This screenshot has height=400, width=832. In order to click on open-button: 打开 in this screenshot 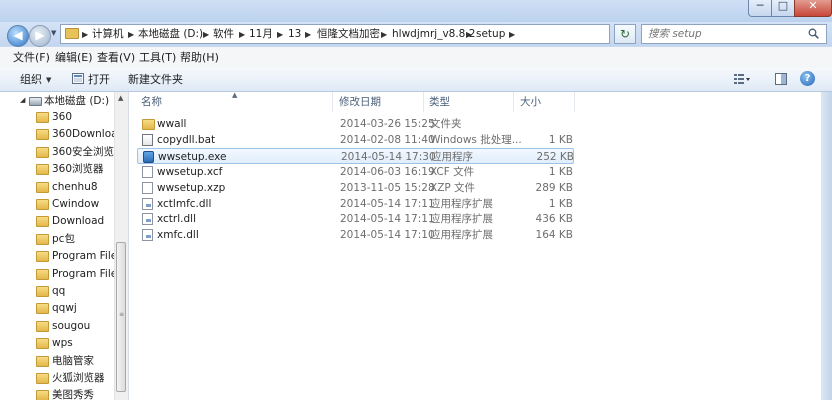, I will do `click(91, 80)`.